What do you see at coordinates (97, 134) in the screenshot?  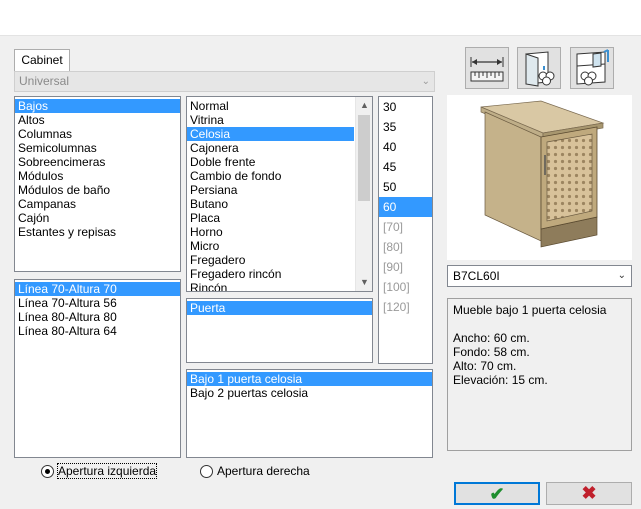 I see `category-item: Columnas` at bounding box center [97, 134].